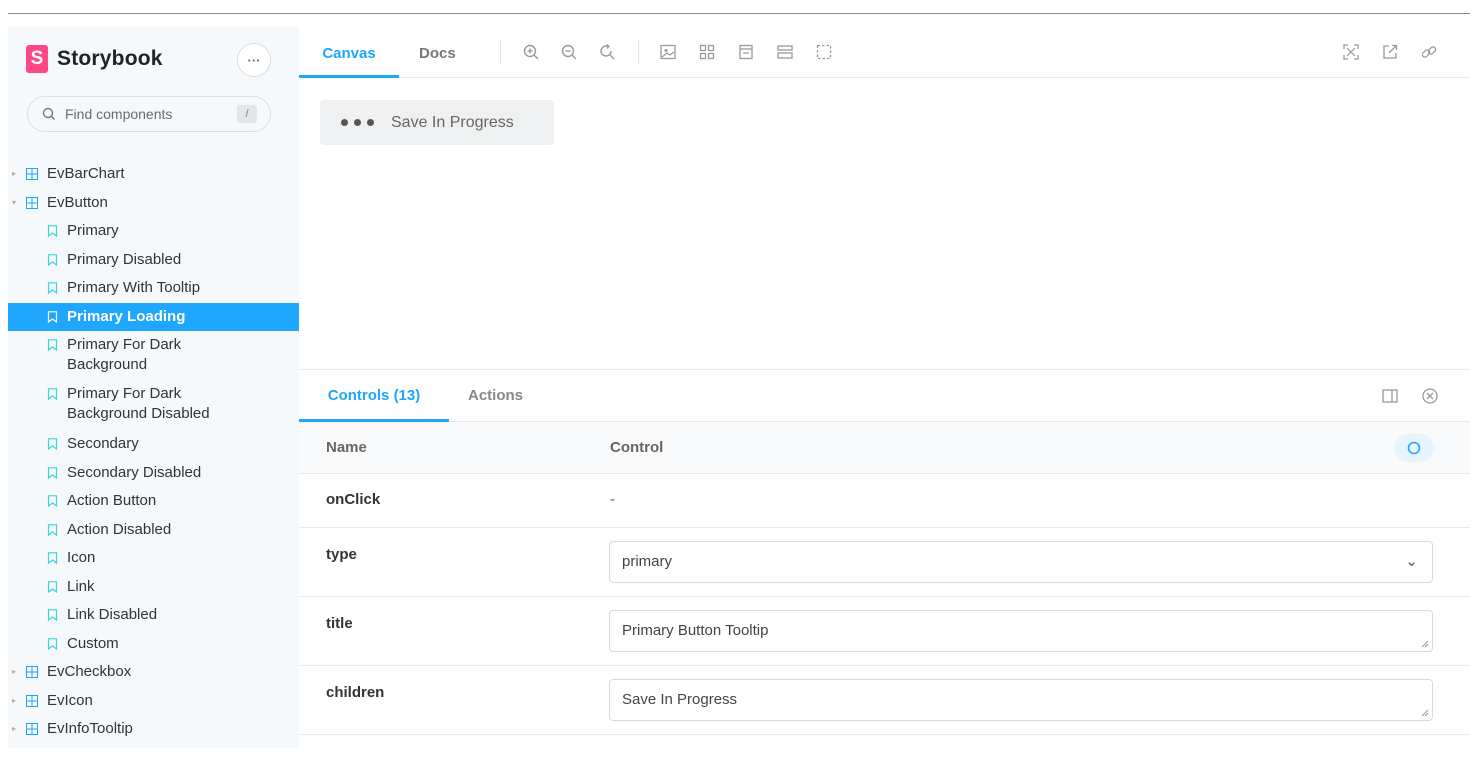 The height and width of the screenshot is (766, 1478). I want to click on control-row-type: type primary ⌄, so click(884, 562).